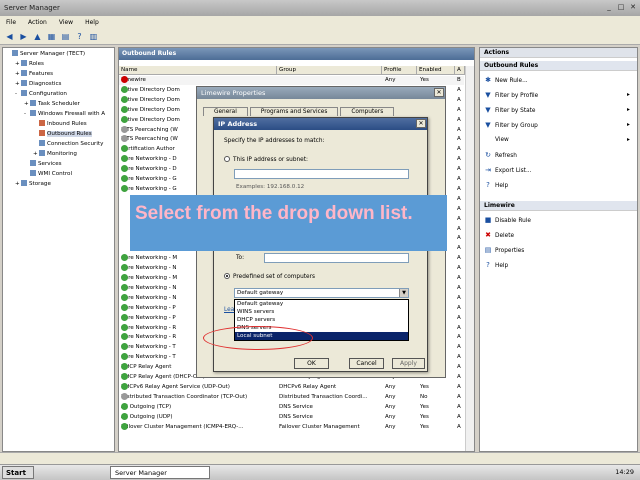 Image resolution: width=640 pixels, height=480 pixels. What do you see at coordinates (507, 220) in the screenshot?
I see `action-item: ■ Disable Rule` at bounding box center [507, 220].